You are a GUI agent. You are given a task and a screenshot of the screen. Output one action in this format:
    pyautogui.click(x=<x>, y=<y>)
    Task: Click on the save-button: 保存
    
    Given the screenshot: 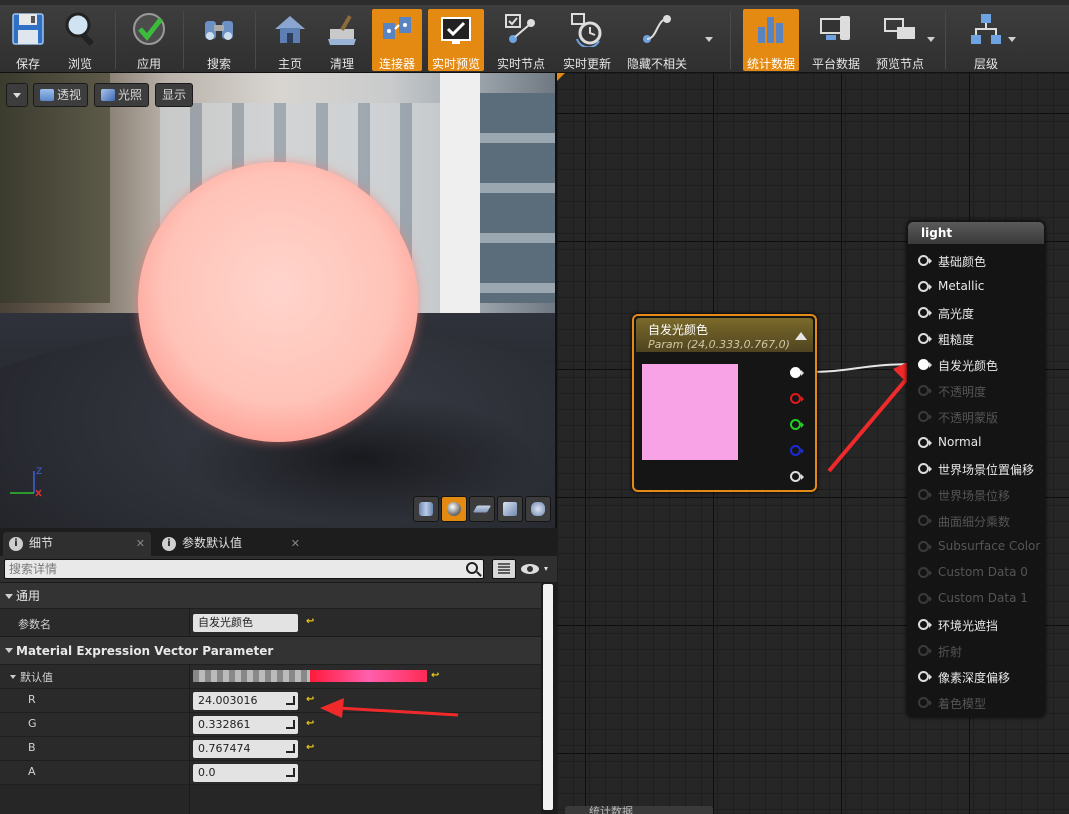 What is the action you would take?
    pyautogui.click(x=28, y=40)
    